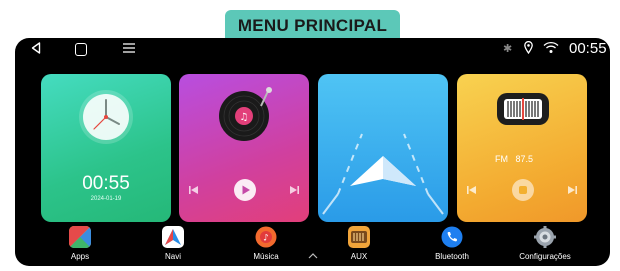  Describe the element at coordinates (80, 256) in the screenshot. I see `dock-label-apps: Apps` at that location.